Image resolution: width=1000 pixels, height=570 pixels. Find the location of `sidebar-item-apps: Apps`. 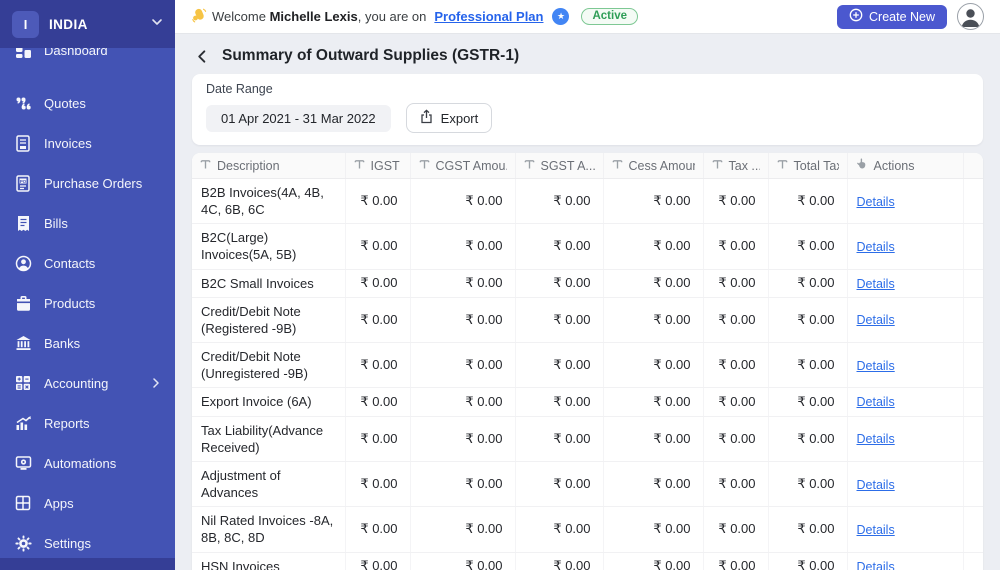

sidebar-item-apps: Apps is located at coordinates (87, 503).